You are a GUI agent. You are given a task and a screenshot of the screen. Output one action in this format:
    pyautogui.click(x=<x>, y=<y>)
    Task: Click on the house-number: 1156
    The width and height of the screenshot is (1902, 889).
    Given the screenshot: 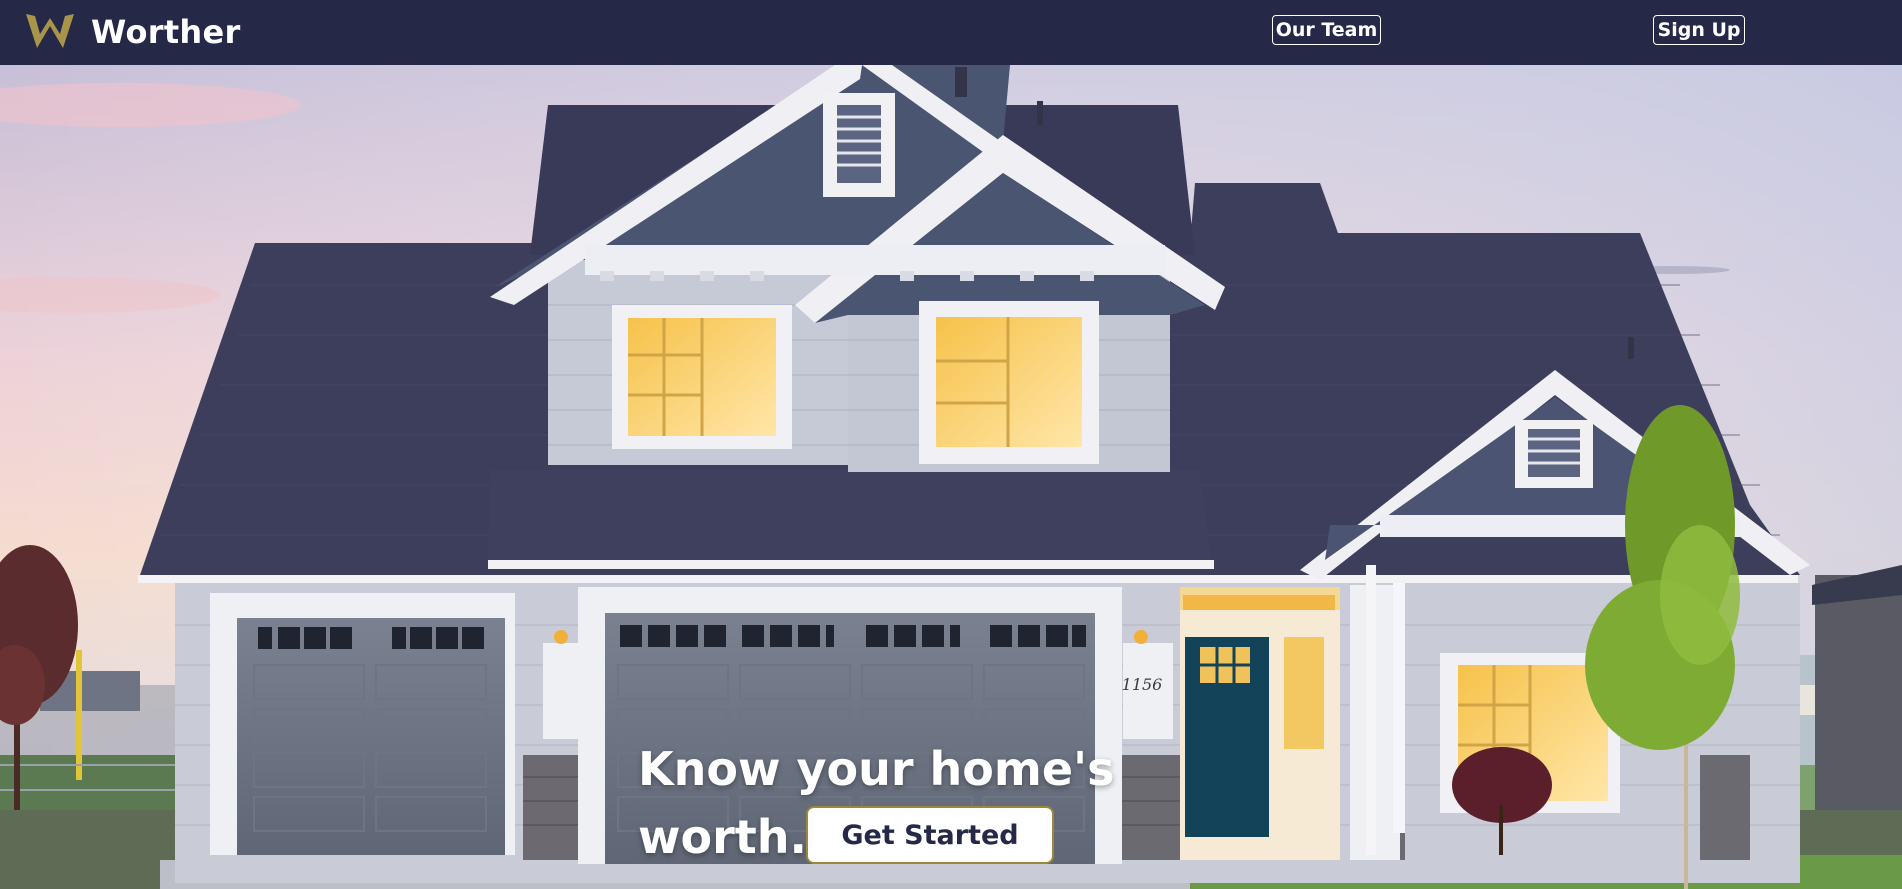 What is the action you would take?
    pyautogui.click(x=1142, y=684)
    